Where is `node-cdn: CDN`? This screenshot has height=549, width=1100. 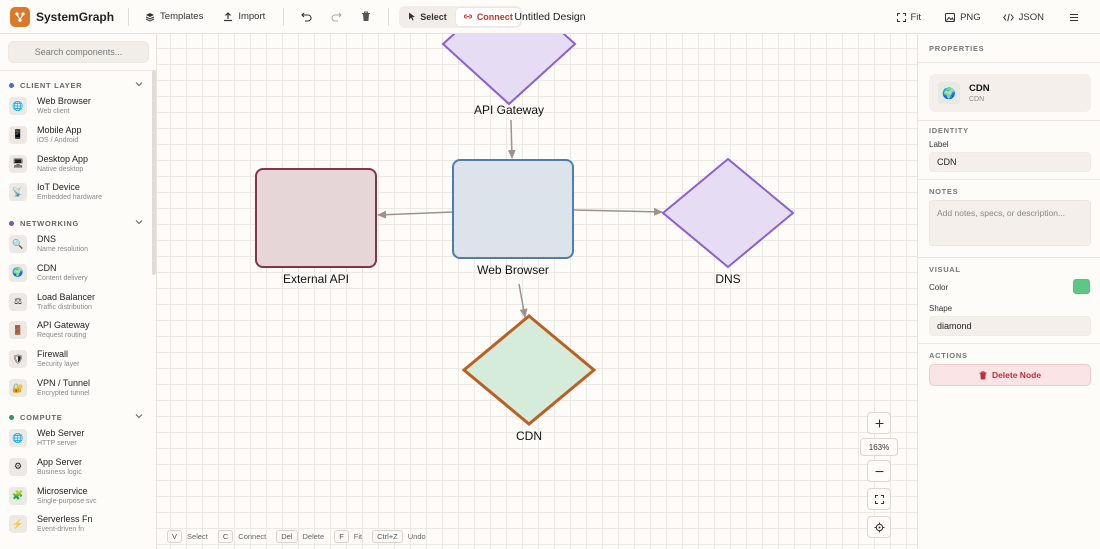
node-cdn: CDN is located at coordinates (529, 378).